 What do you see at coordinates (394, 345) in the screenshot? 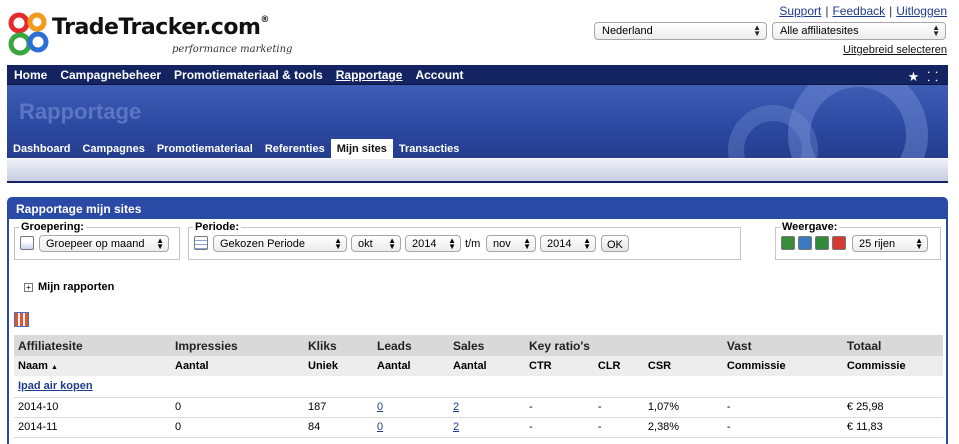
I see `col-group-leads: Leads` at bounding box center [394, 345].